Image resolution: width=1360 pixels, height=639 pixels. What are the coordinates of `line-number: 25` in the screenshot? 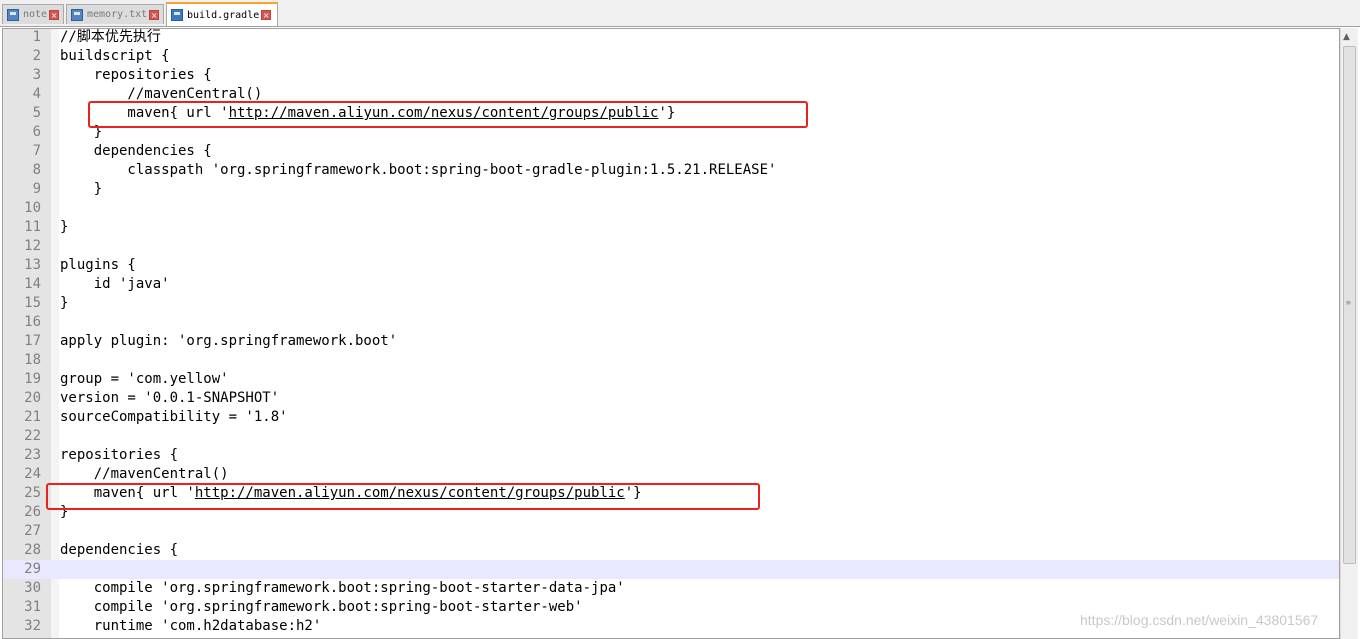 It's located at (32, 493).